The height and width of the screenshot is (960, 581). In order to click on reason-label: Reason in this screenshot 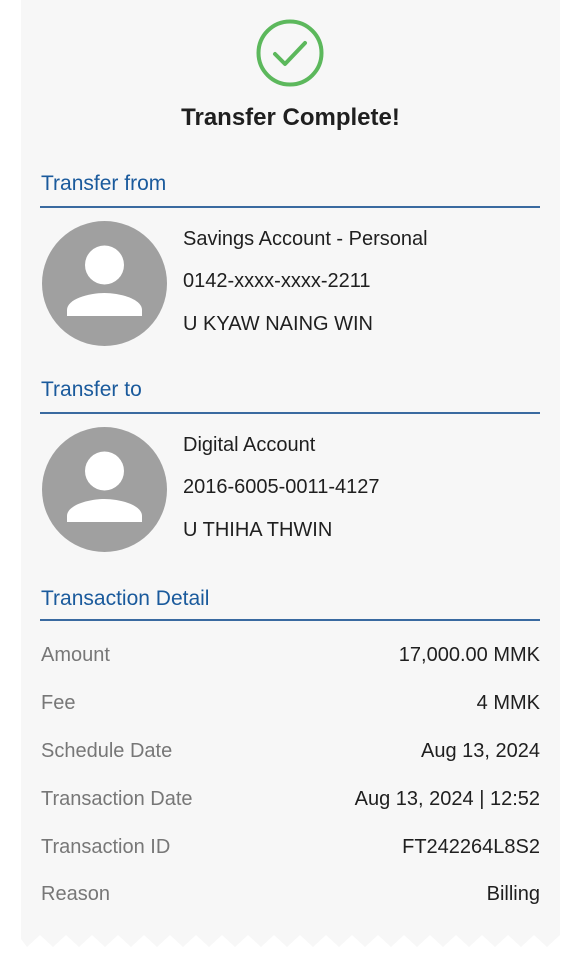, I will do `click(75, 894)`.